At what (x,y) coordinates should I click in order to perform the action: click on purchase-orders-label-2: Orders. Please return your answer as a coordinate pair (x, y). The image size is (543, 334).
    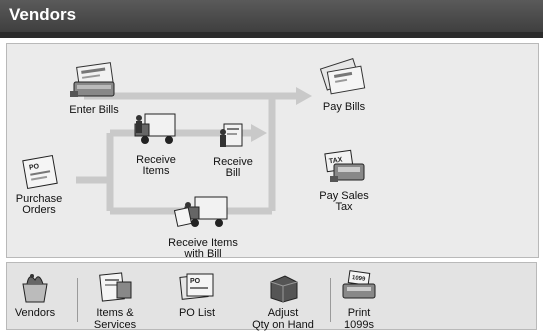
    Looking at the image, I should click on (39, 210).